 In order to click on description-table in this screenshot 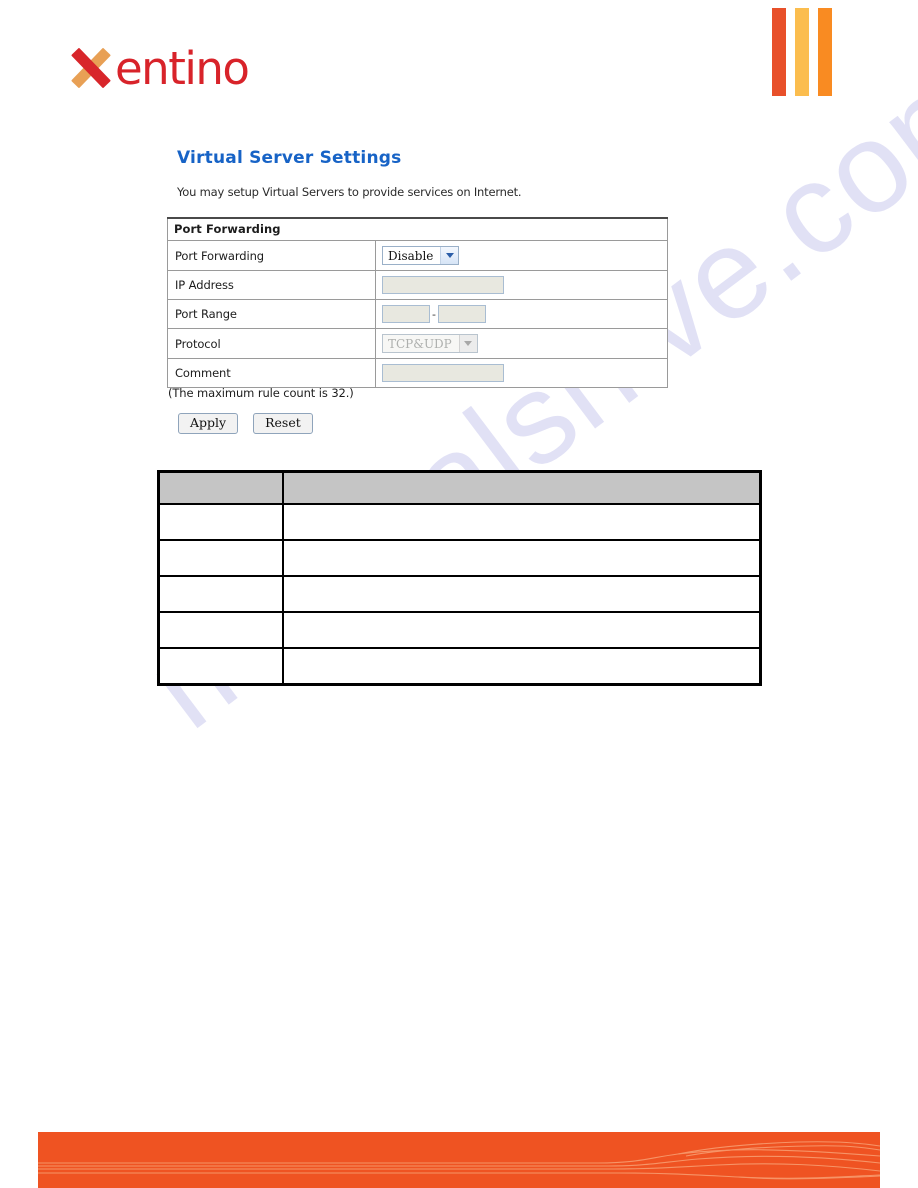, I will do `click(459, 578)`.